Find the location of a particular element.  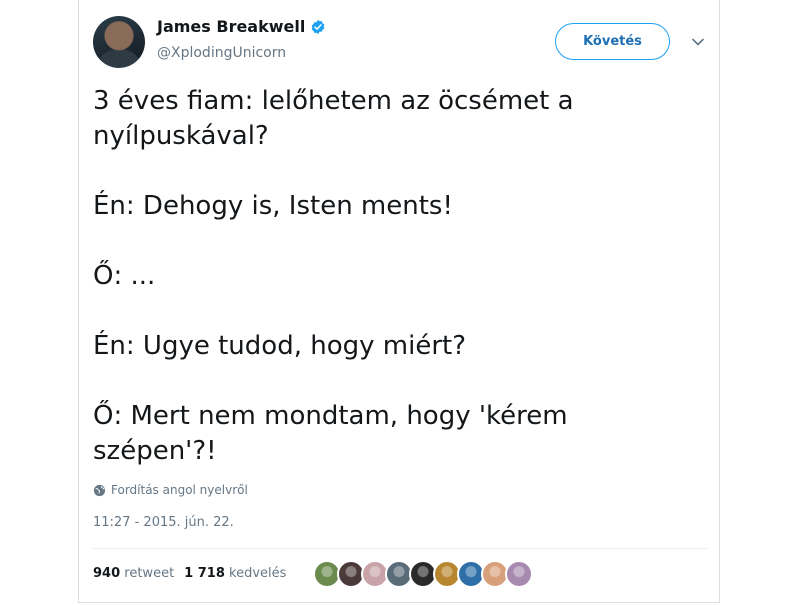

retweet-count: 940 is located at coordinates (107, 573).